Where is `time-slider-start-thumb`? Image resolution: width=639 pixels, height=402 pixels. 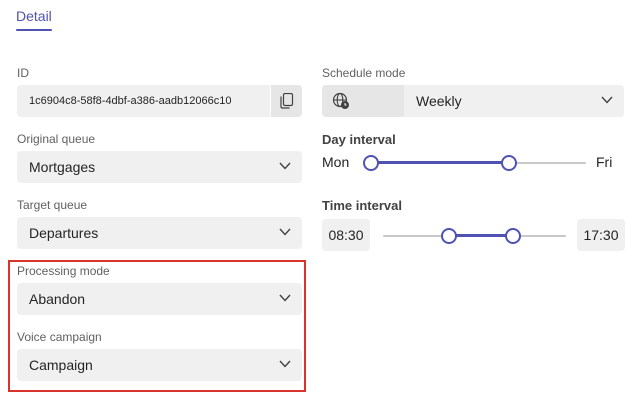
time-slider-start-thumb is located at coordinates (449, 236).